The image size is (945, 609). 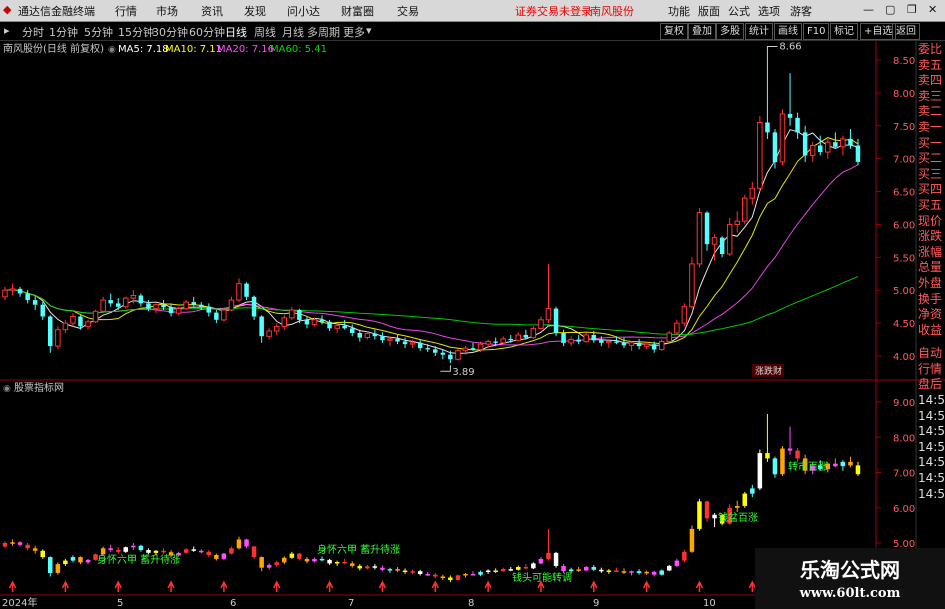 What do you see at coordinates (170, 32) in the screenshot?
I see `period-30min: 30分钟` at bounding box center [170, 32].